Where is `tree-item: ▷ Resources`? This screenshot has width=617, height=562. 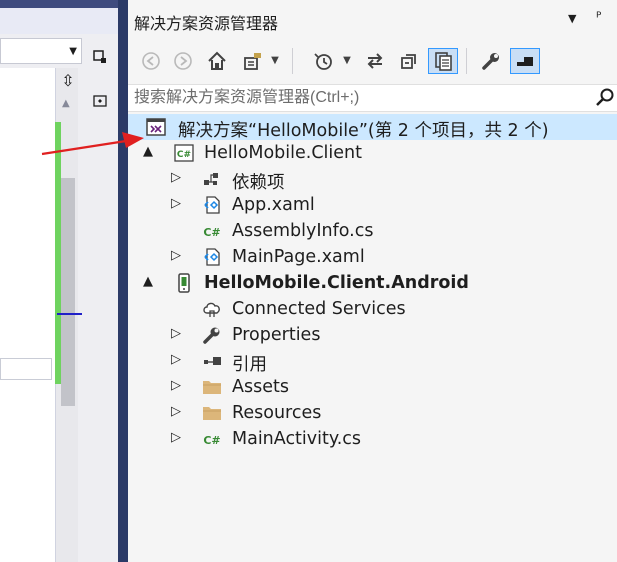
tree-item: ▷ Resources is located at coordinates (372, 413).